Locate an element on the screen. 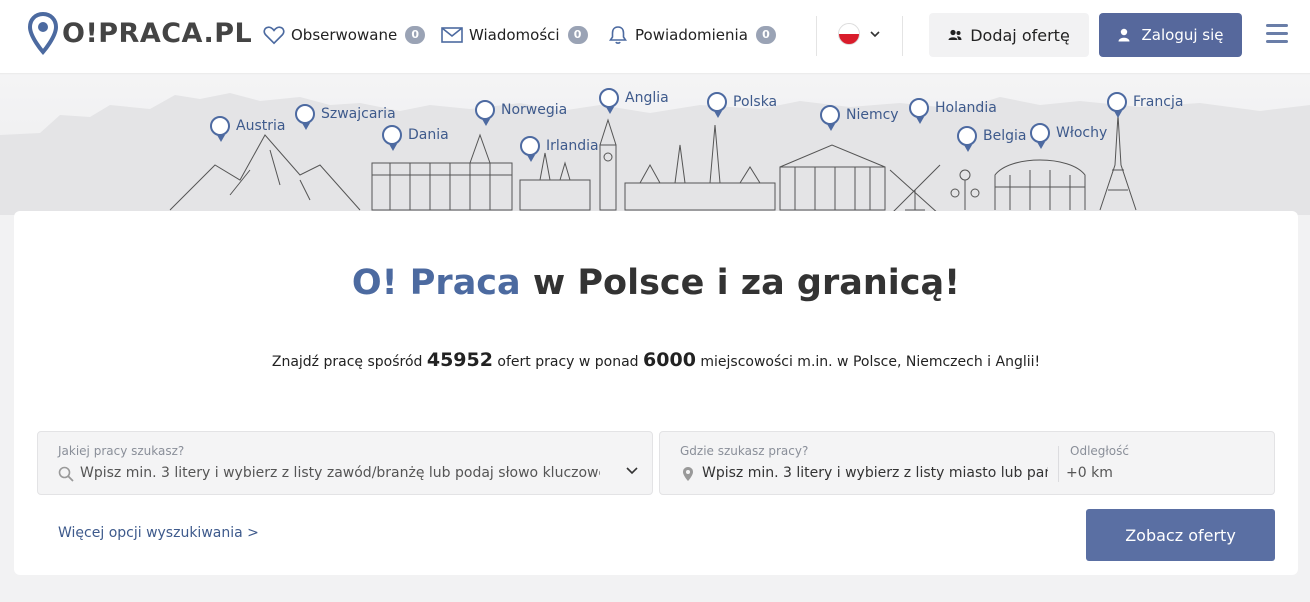 The image size is (1310, 602). offers-count: 45952 is located at coordinates (459, 360).